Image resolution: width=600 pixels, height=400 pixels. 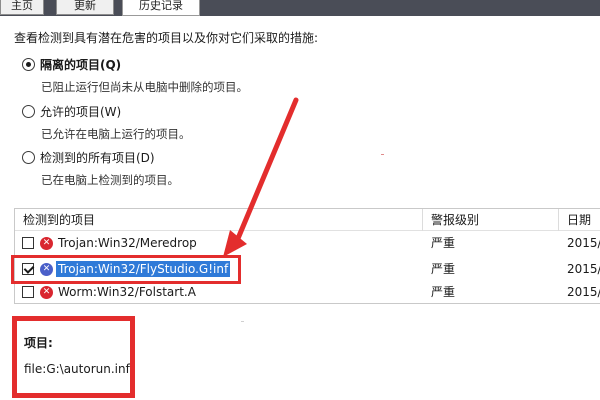 I want to click on option-all-detected-desc: 已在电脑上检测到的项目。, so click(x=110, y=180).